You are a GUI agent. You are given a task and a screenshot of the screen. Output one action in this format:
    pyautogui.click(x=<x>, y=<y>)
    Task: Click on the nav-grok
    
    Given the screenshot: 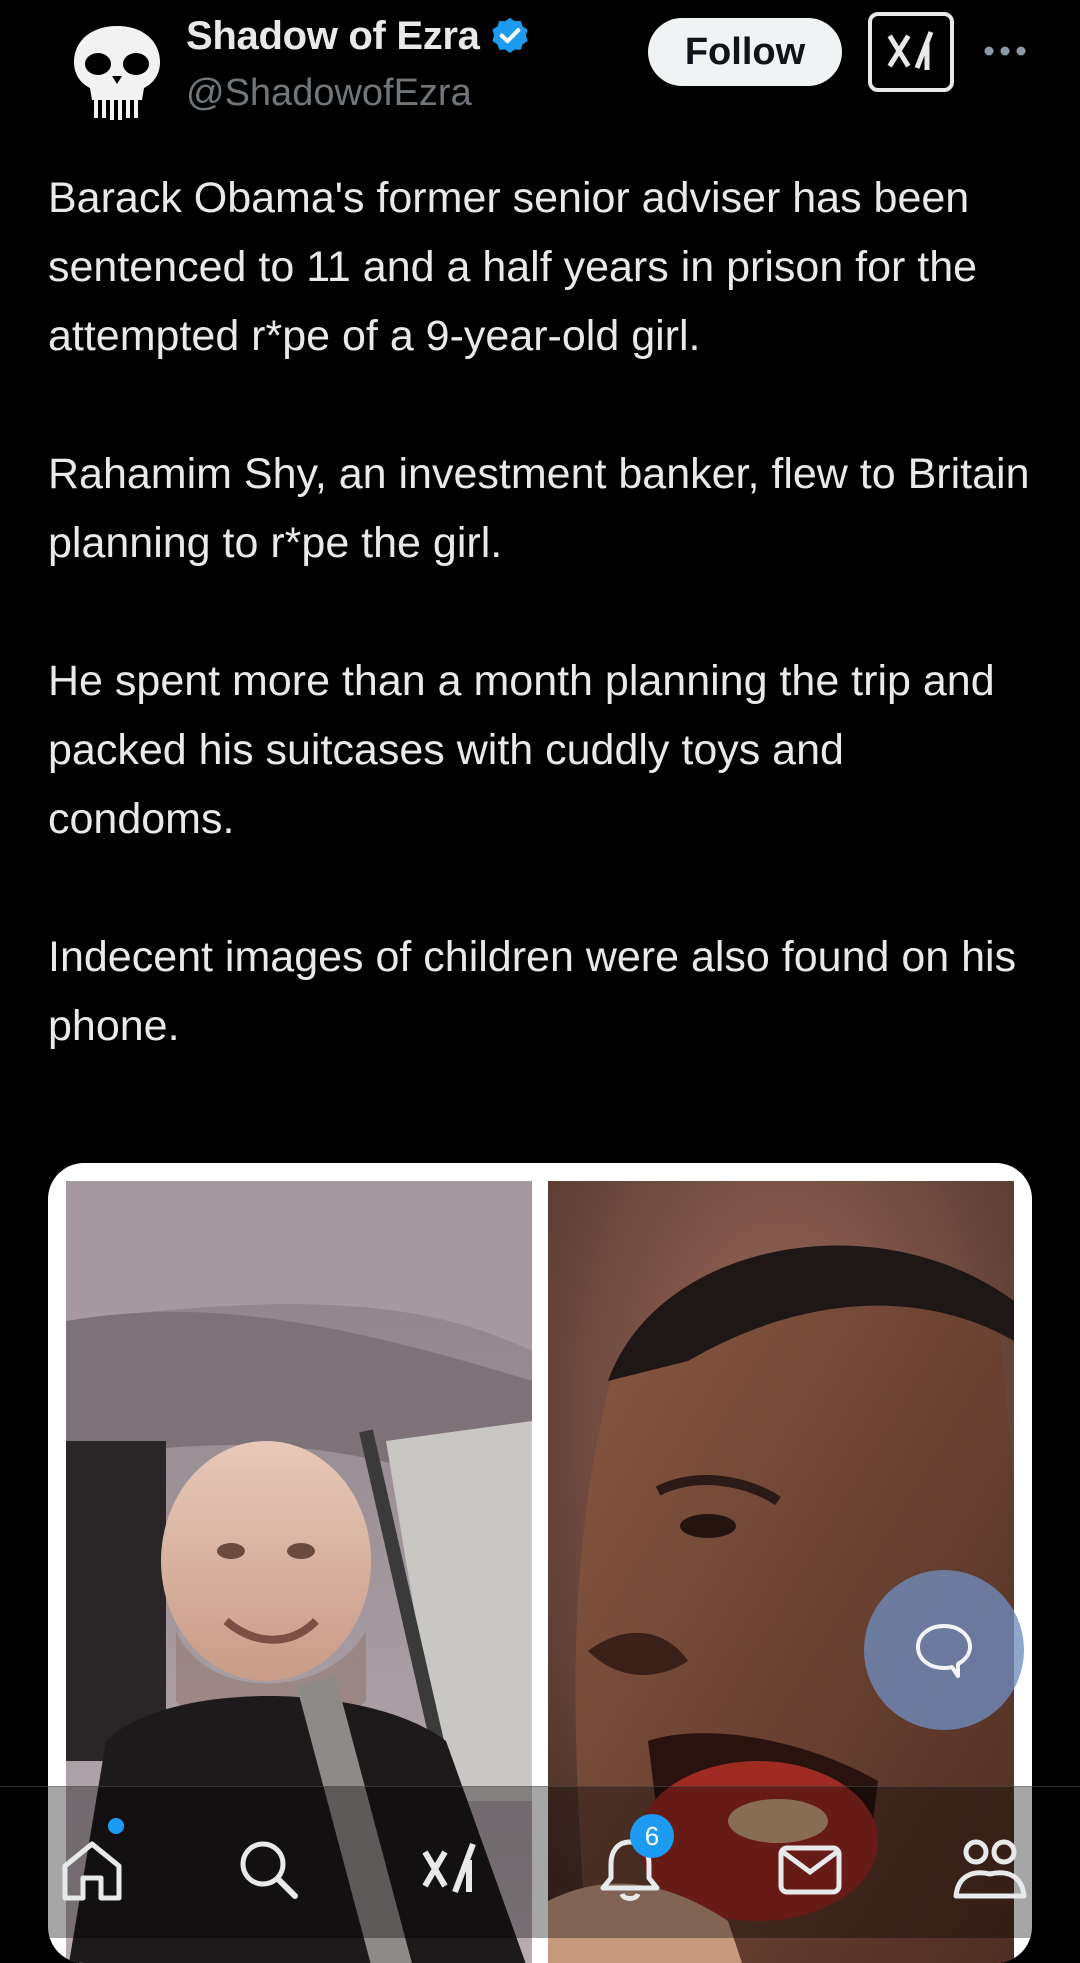 What is the action you would take?
    pyautogui.click(x=450, y=1869)
    